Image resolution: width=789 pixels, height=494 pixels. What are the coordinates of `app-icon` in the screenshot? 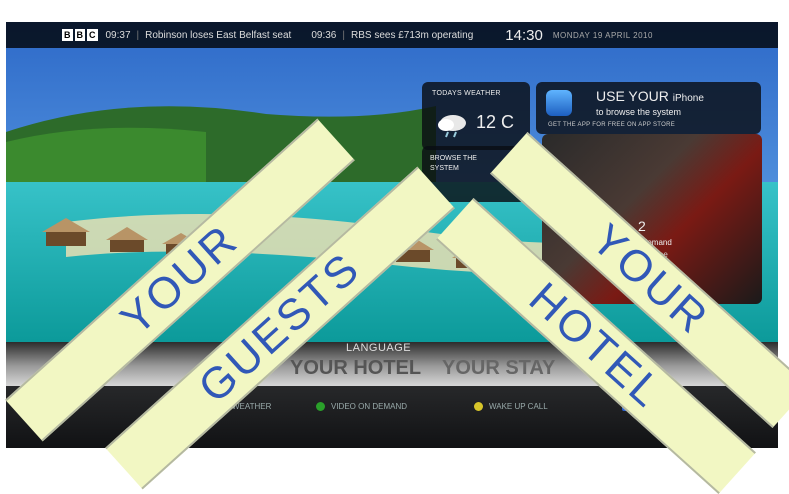 It's located at (559, 103).